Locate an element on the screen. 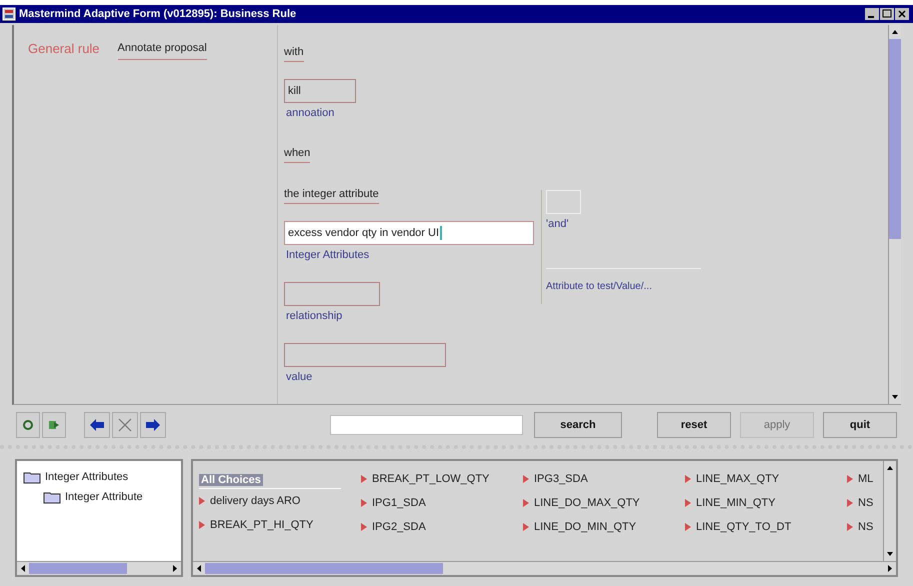 Image resolution: width=913 pixels, height=586 pixels. choice-item: BREAK_PT_LOW_QTY is located at coordinates (431, 479).